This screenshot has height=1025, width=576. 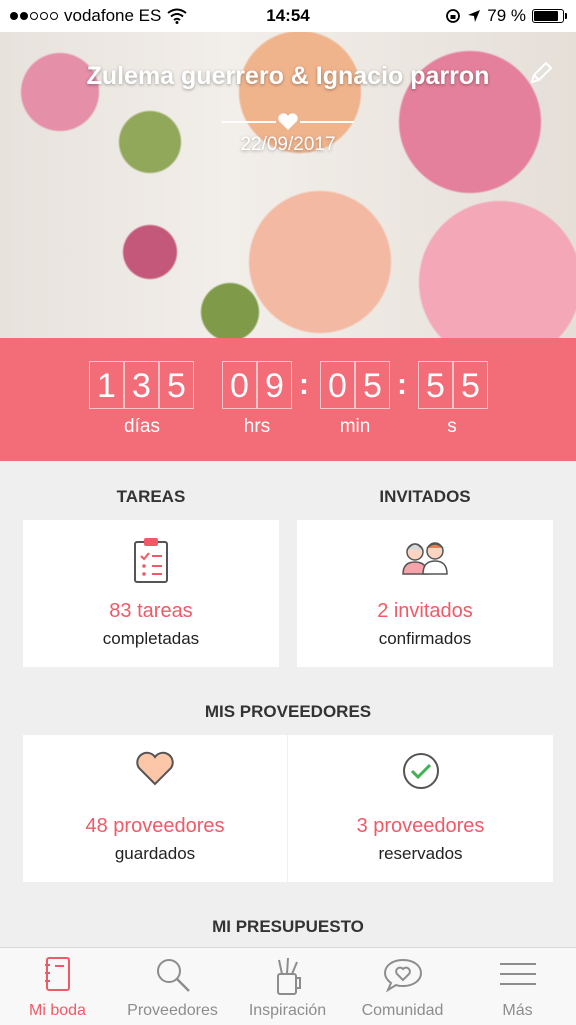 I want to click on battery-icon, so click(x=549, y=16).